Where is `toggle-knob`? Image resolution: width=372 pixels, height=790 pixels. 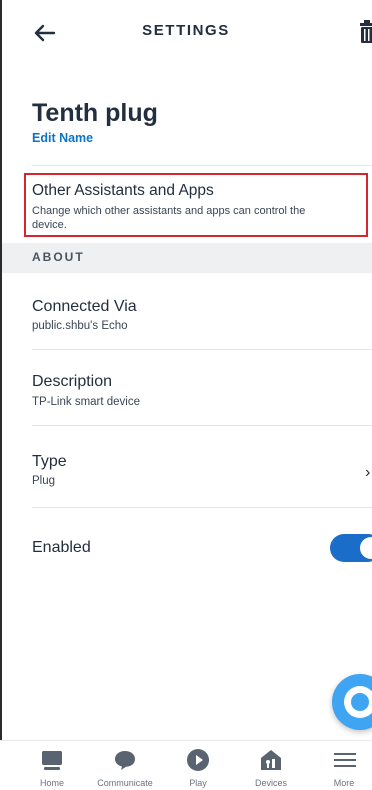
toggle-knob is located at coordinates (366, 548).